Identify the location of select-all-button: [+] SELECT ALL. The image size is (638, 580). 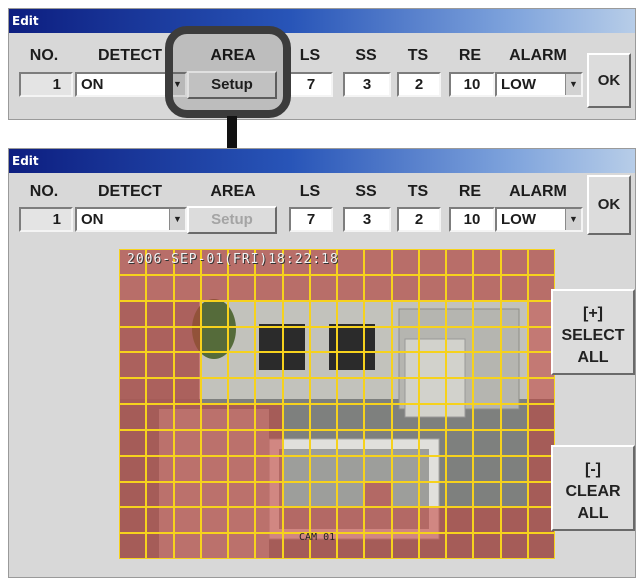
(593, 332).